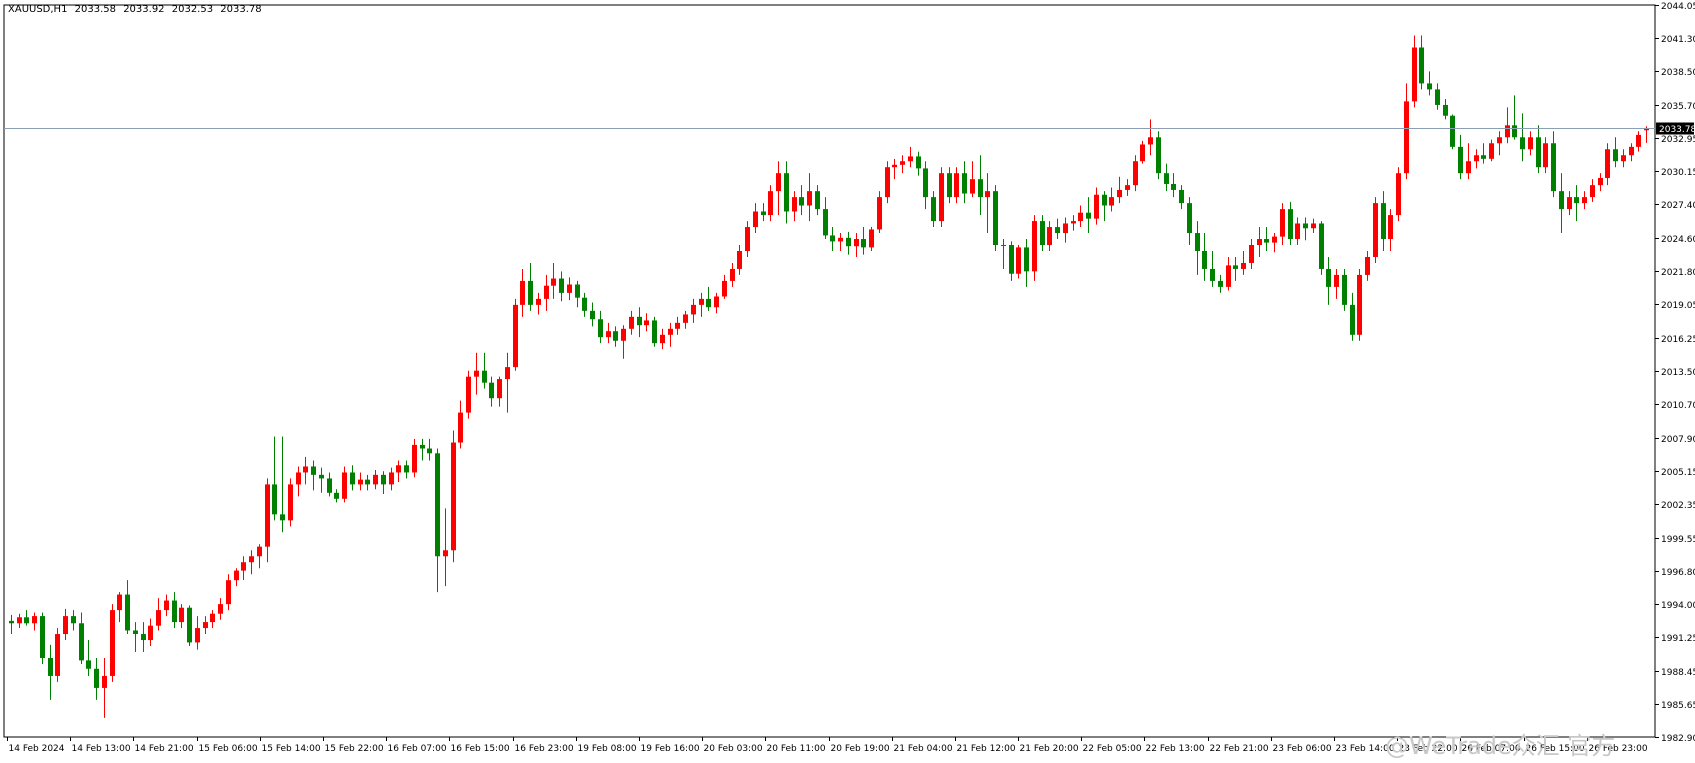 This screenshot has width=1695, height=763. What do you see at coordinates (1678, 306) in the screenshot?
I see `price-tick-label: 2019.05` at bounding box center [1678, 306].